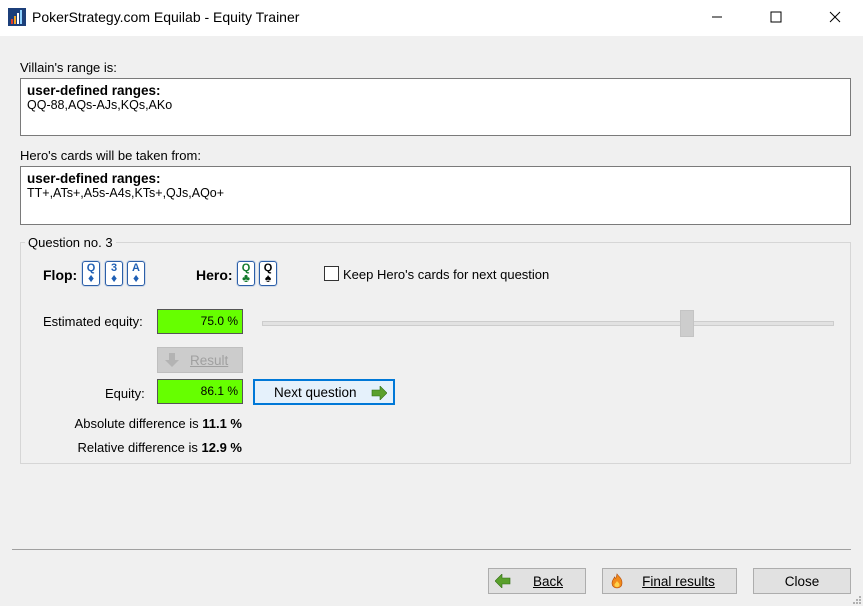 The image size is (863, 606). I want to click on flop-card-1: Q ♦, so click(91, 273).